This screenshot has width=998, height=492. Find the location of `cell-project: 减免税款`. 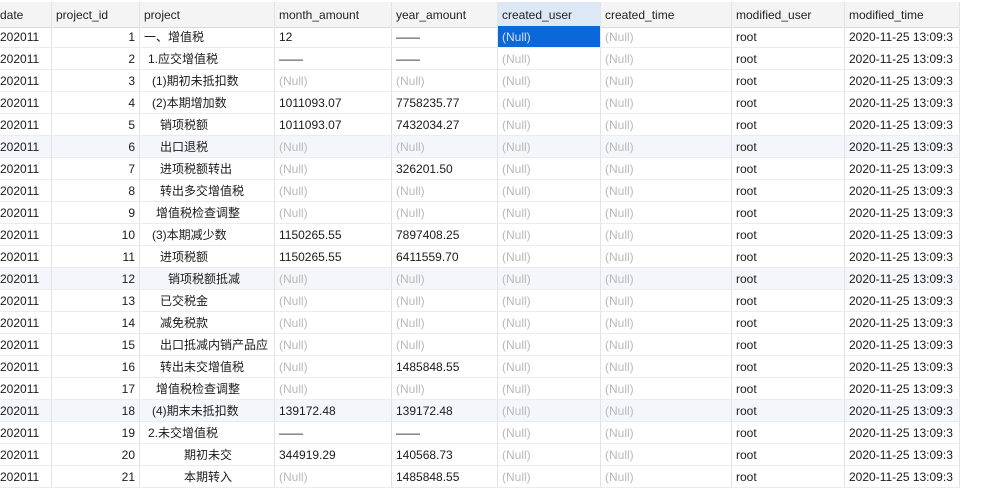

cell-project: 减免税款 is located at coordinates (207, 323).